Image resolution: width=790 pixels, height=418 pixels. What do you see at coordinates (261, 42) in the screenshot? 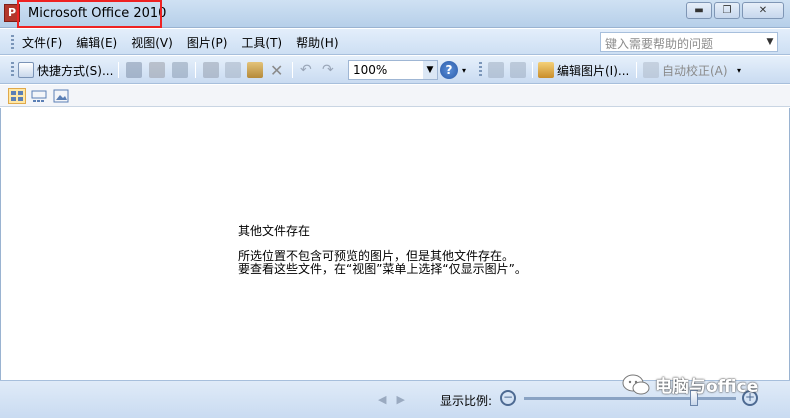
I see `menu-tools: 工具(T)` at bounding box center [261, 42].